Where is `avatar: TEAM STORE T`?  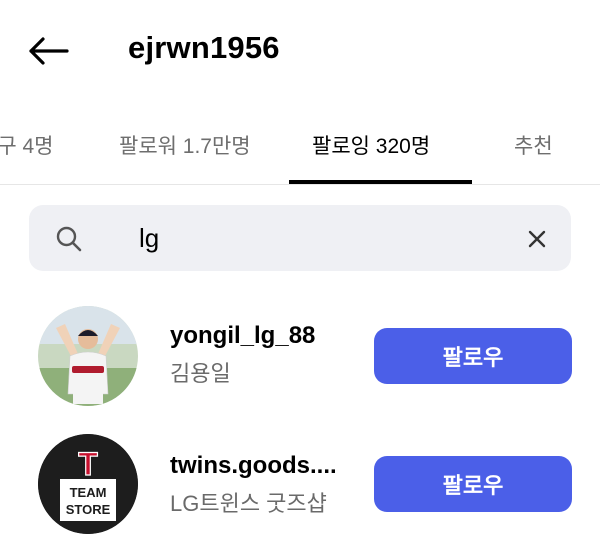
avatar: TEAM STORE T is located at coordinates (88, 484).